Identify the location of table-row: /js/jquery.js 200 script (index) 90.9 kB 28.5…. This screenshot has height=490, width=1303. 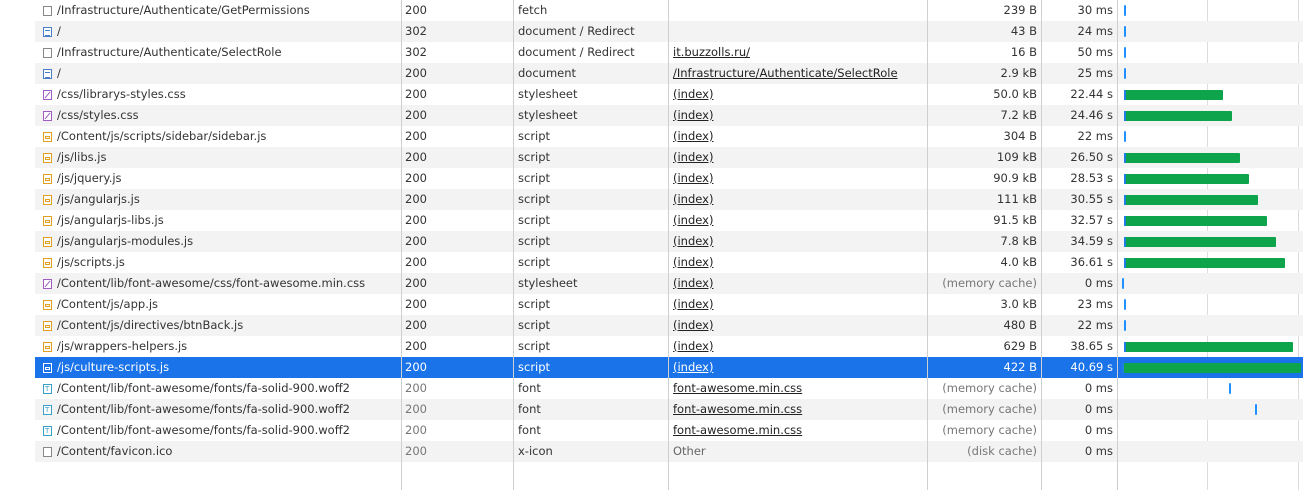
(669, 178).